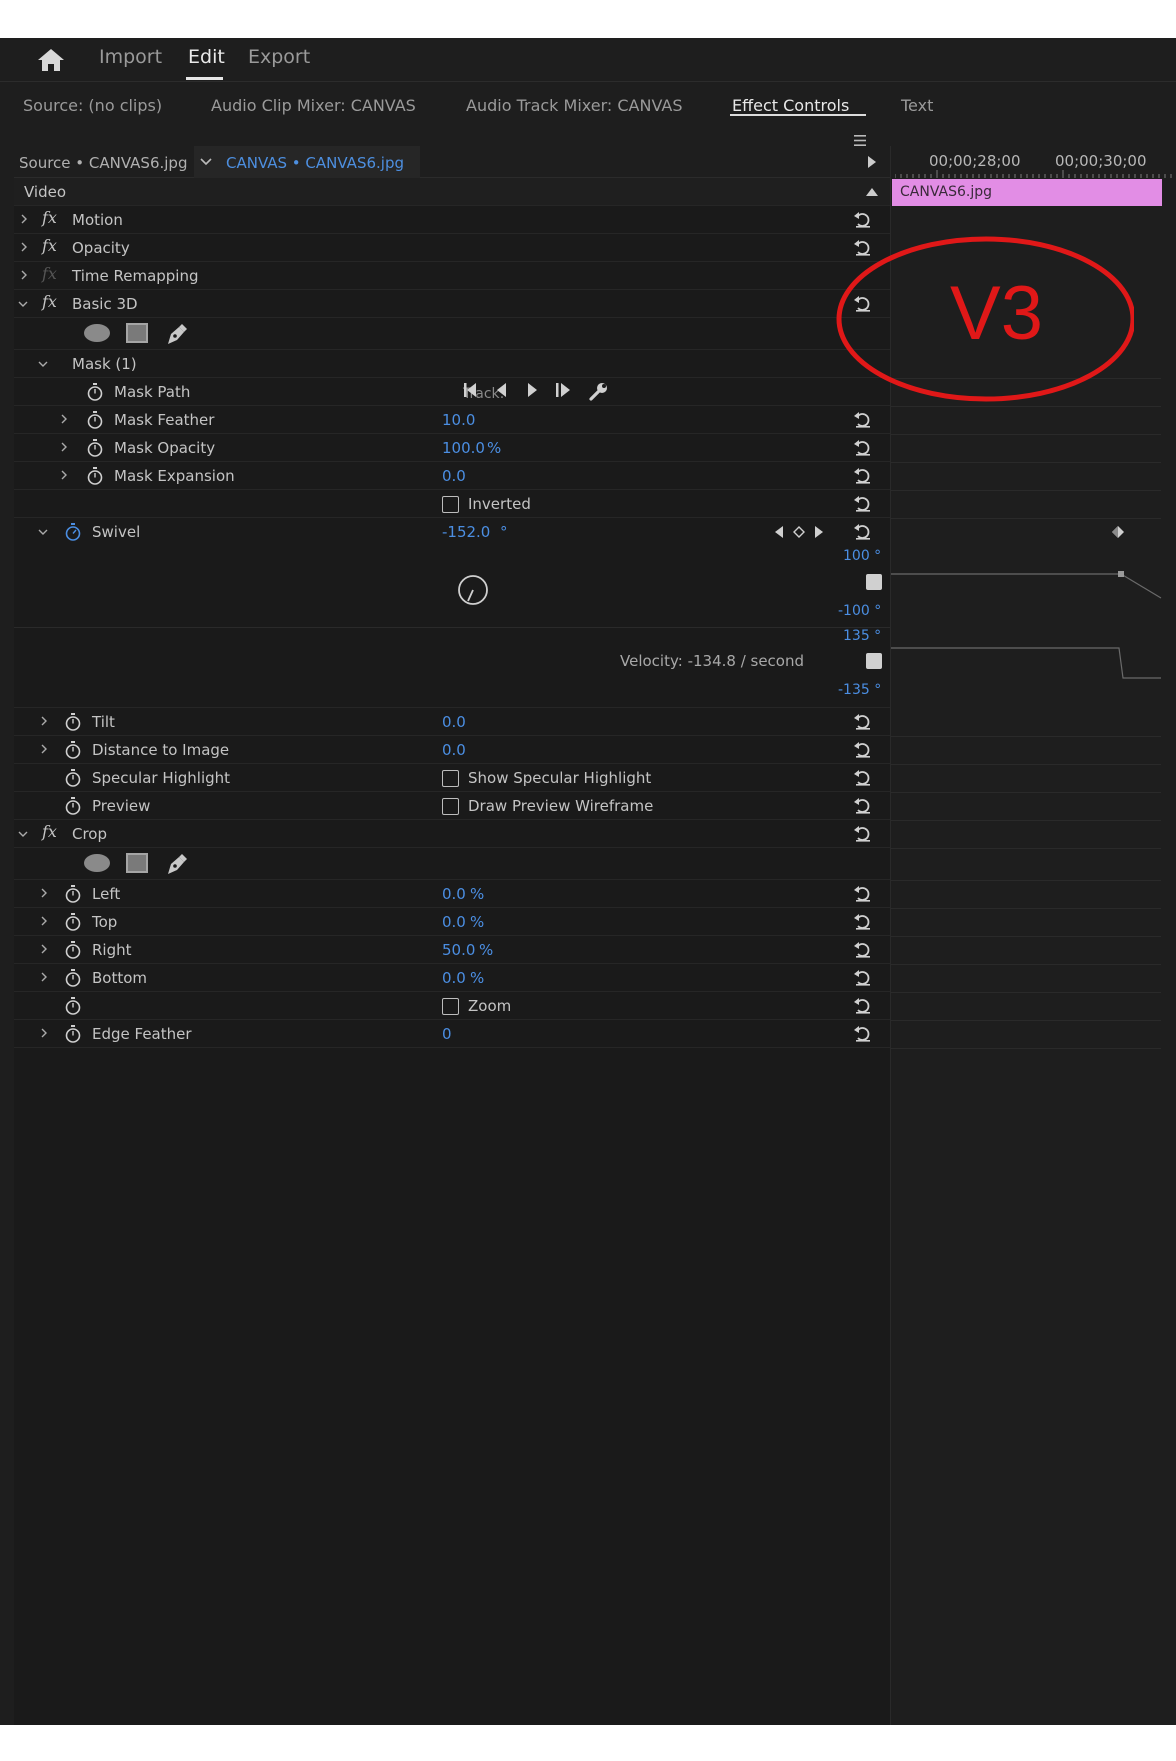 The width and height of the screenshot is (1176, 1761). What do you see at coordinates (206, 57) in the screenshot?
I see `workspace-edit: Edit` at bounding box center [206, 57].